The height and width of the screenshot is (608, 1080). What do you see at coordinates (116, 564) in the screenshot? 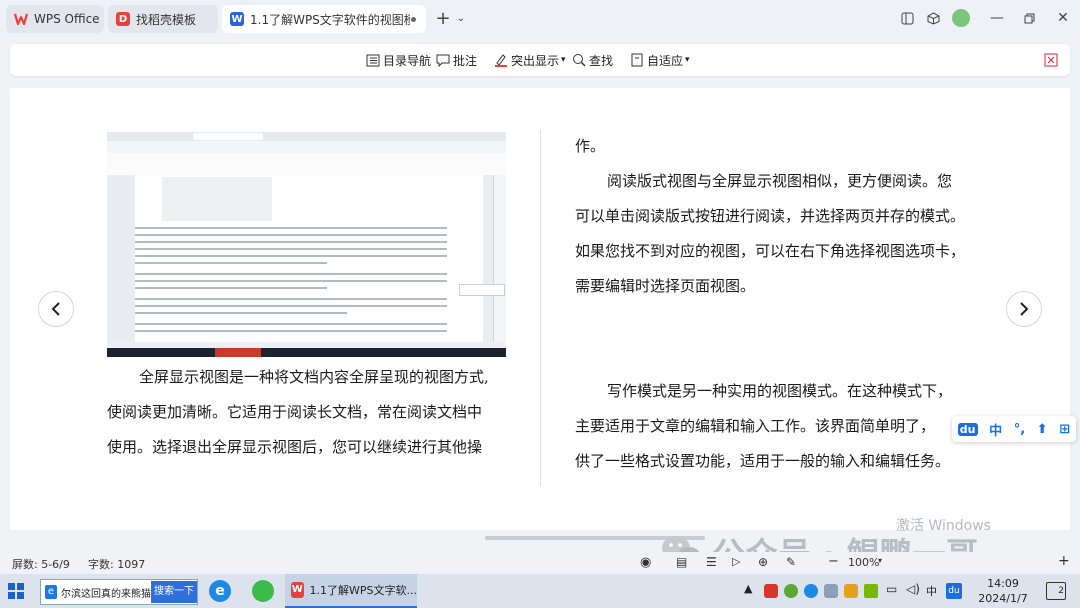
I see `word-count: 字数: 1097` at bounding box center [116, 564].